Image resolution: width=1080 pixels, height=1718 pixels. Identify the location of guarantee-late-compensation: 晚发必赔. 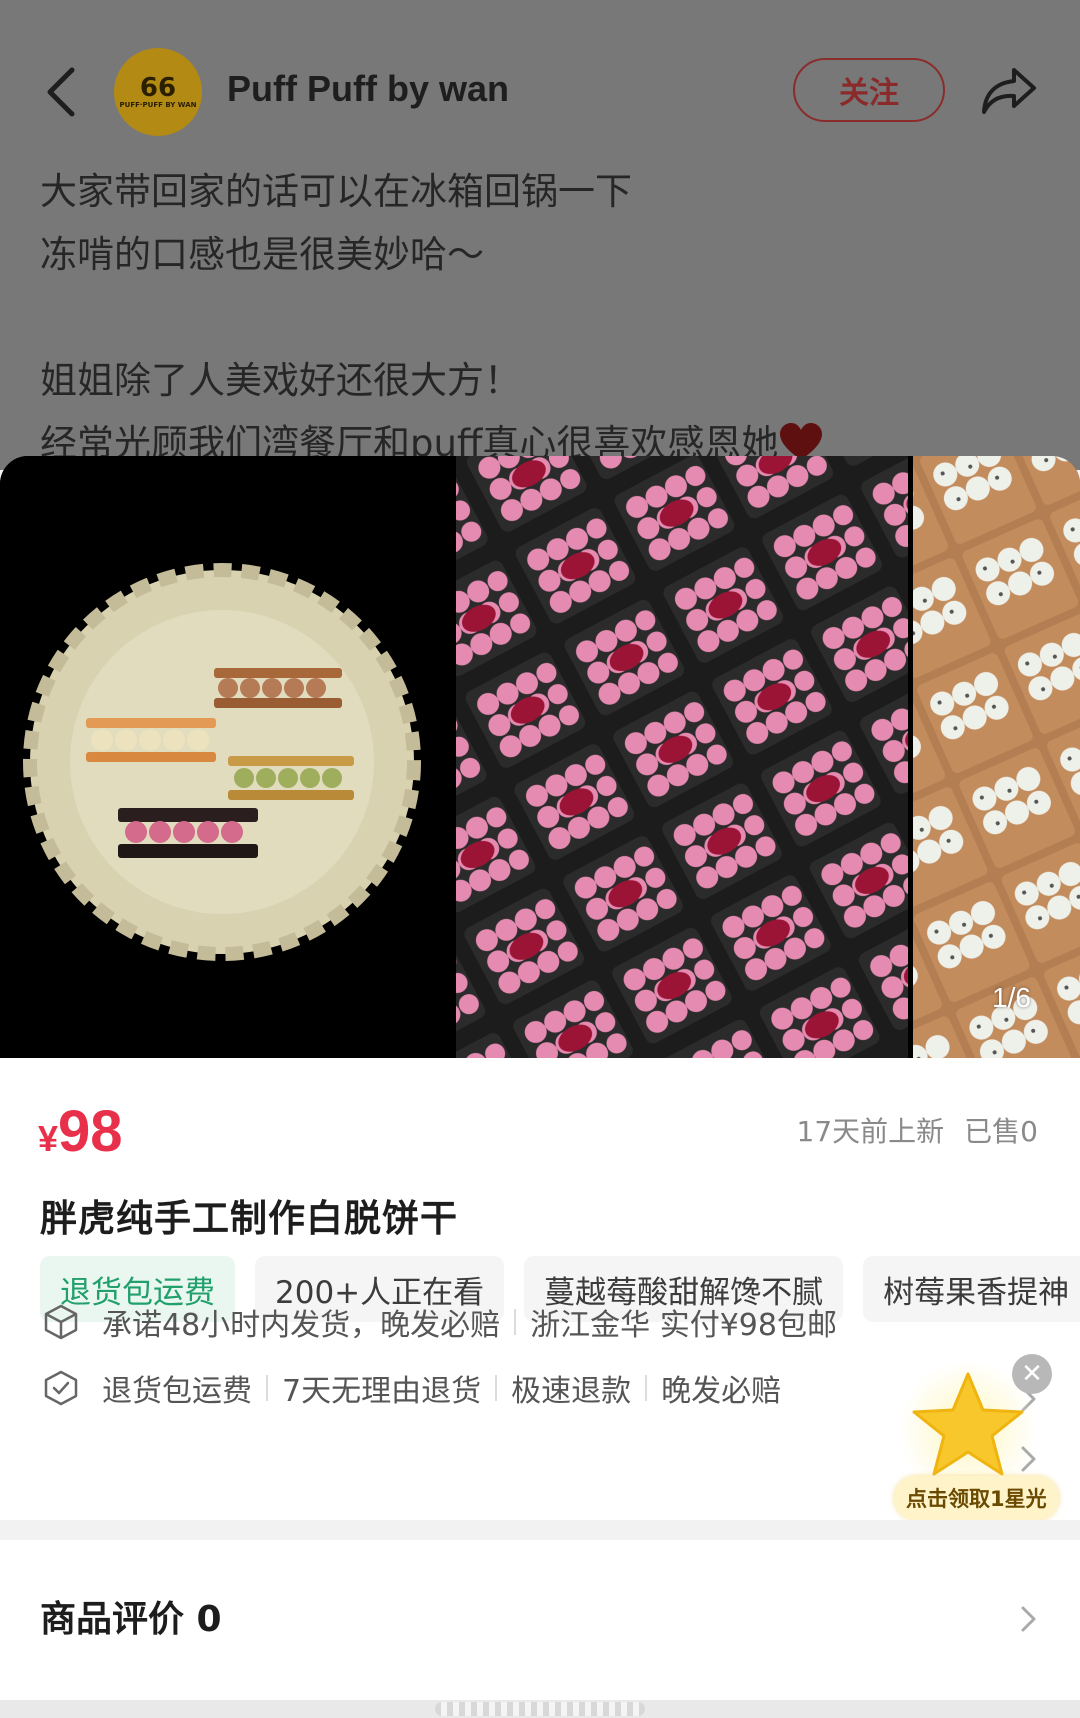
(721, 1391).